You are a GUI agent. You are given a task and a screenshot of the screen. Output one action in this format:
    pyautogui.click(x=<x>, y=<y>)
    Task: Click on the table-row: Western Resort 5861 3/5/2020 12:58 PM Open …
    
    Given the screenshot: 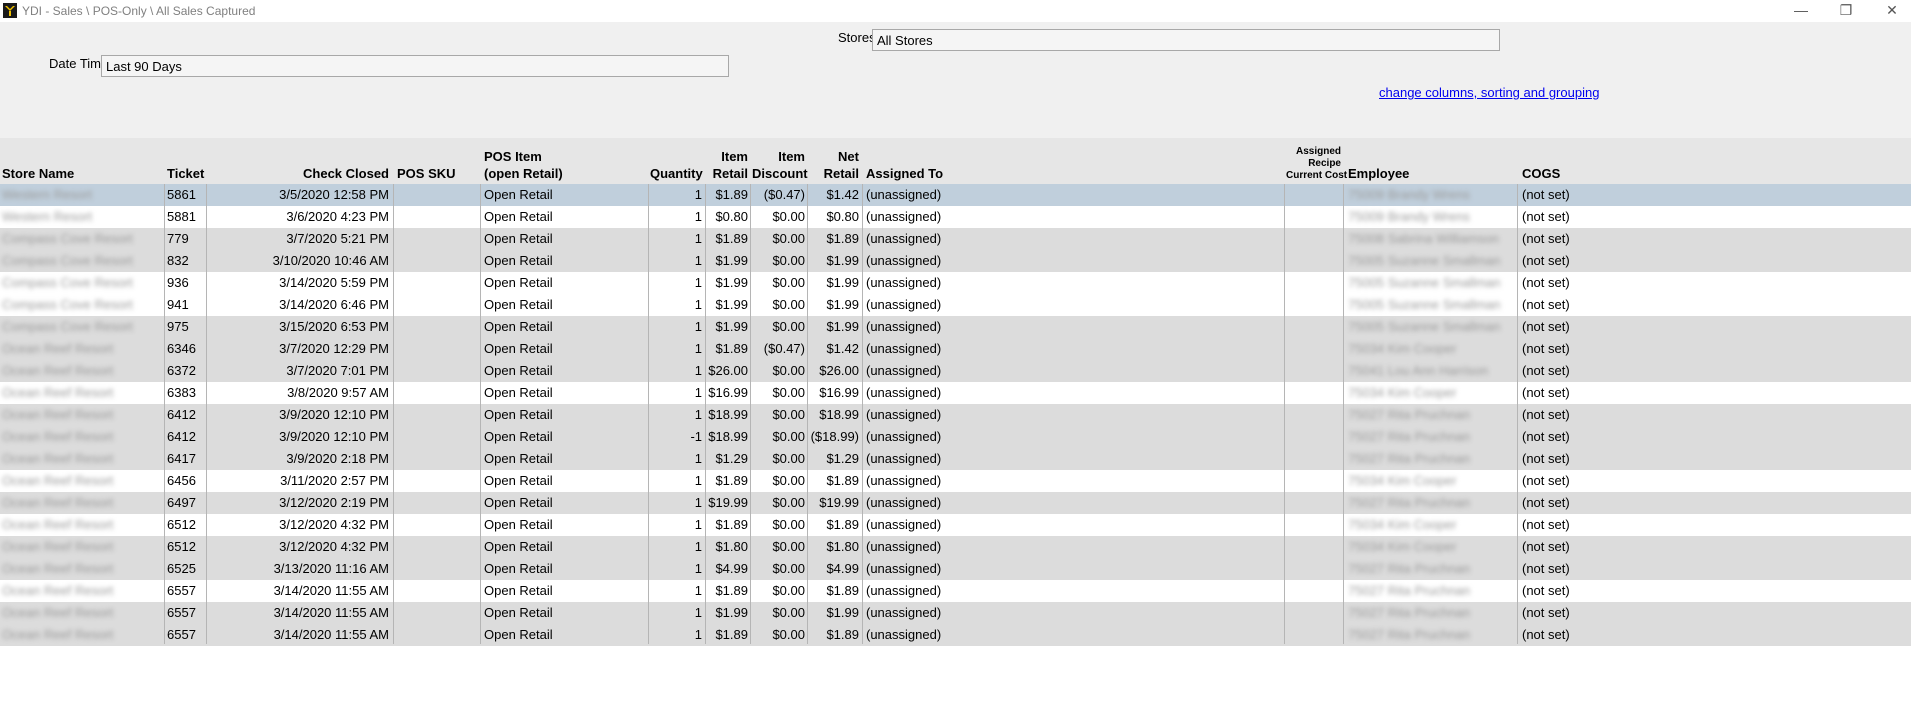 What is the action you would take?
    pyautogui.click(x=955, y=195)
    